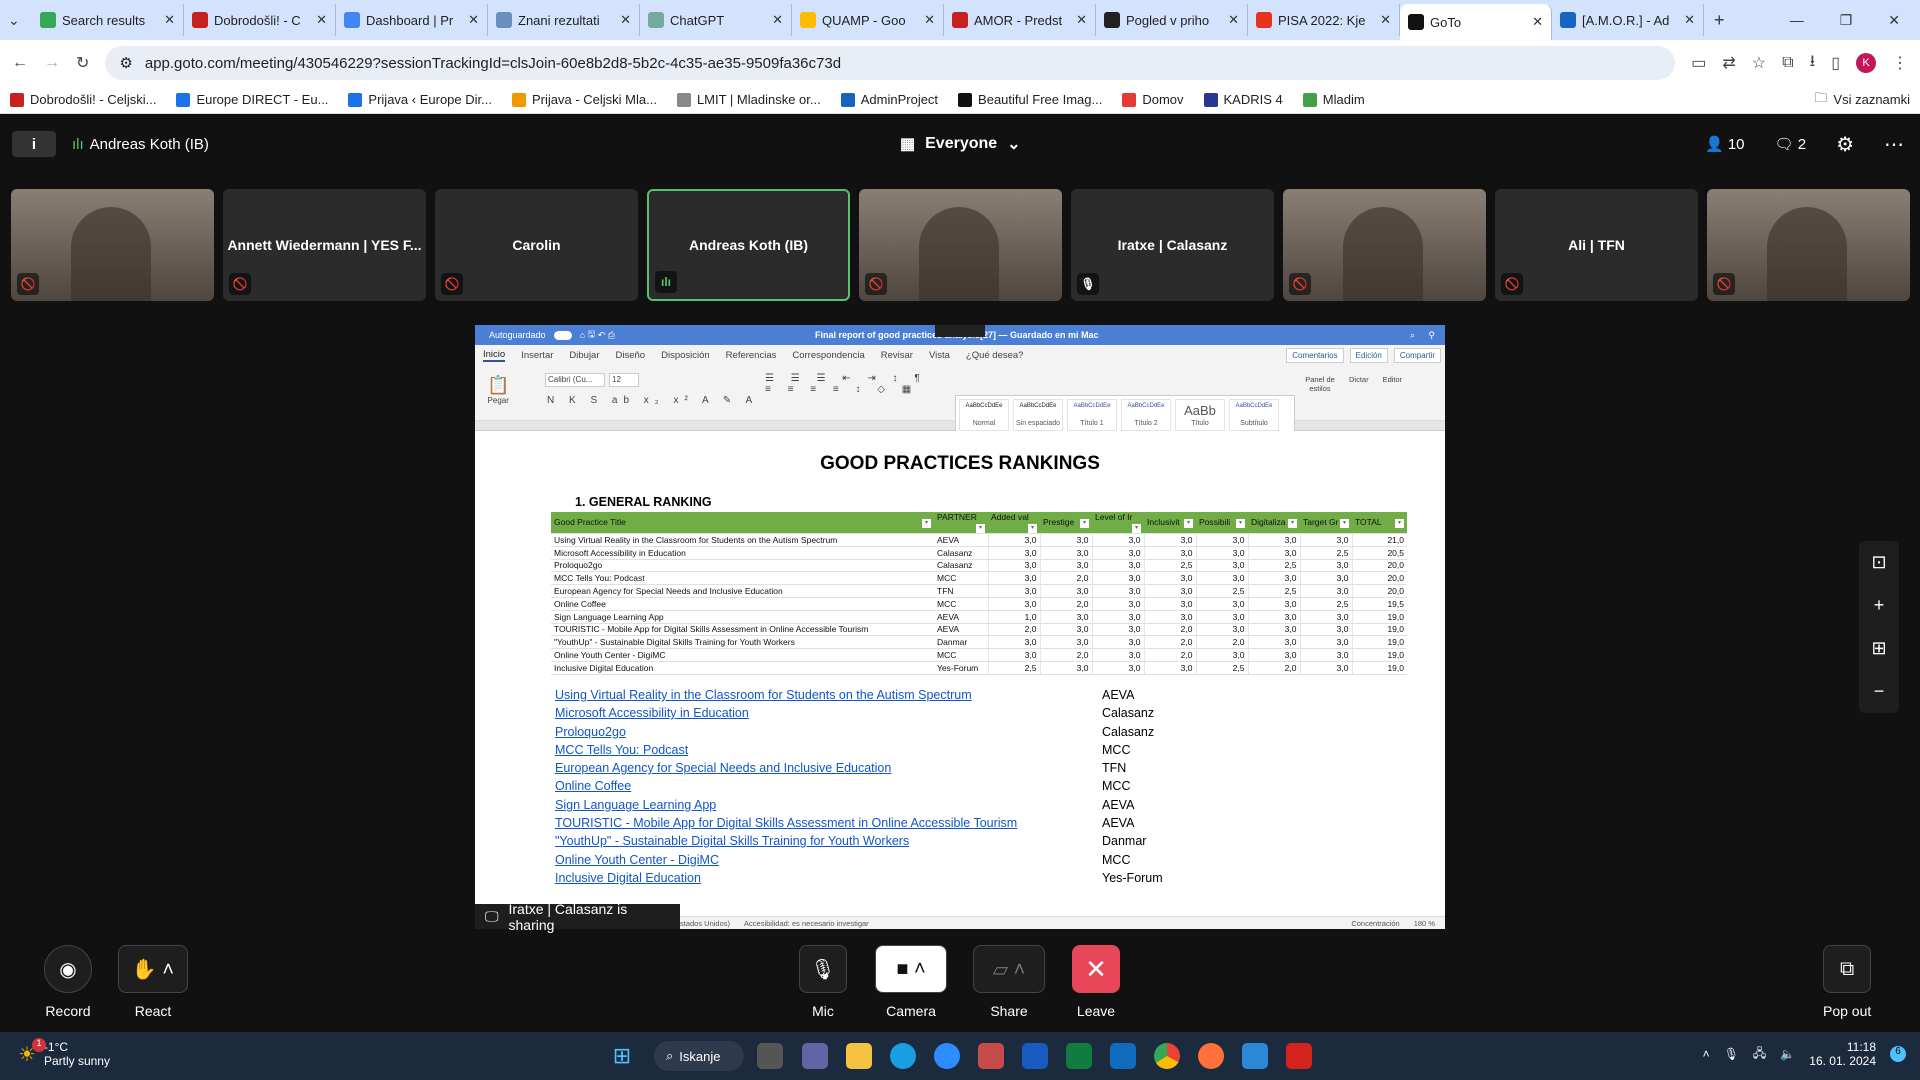 This screenshot has height=1080, width=1920. What do you see at coordinates (153, 982) in the screenshot?
I see `react-button: ✋ ˄ React` at bounding box center [153, 982].